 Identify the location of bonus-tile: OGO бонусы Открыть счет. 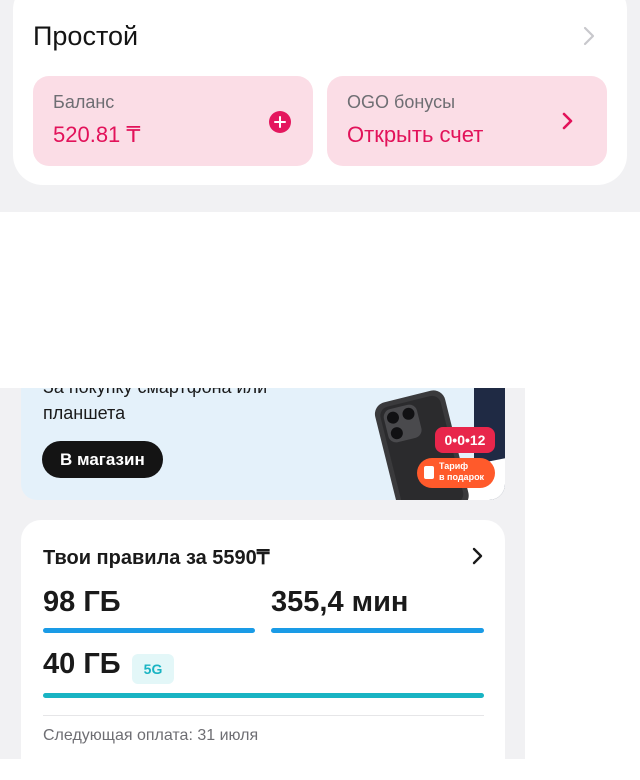
(467, 121).